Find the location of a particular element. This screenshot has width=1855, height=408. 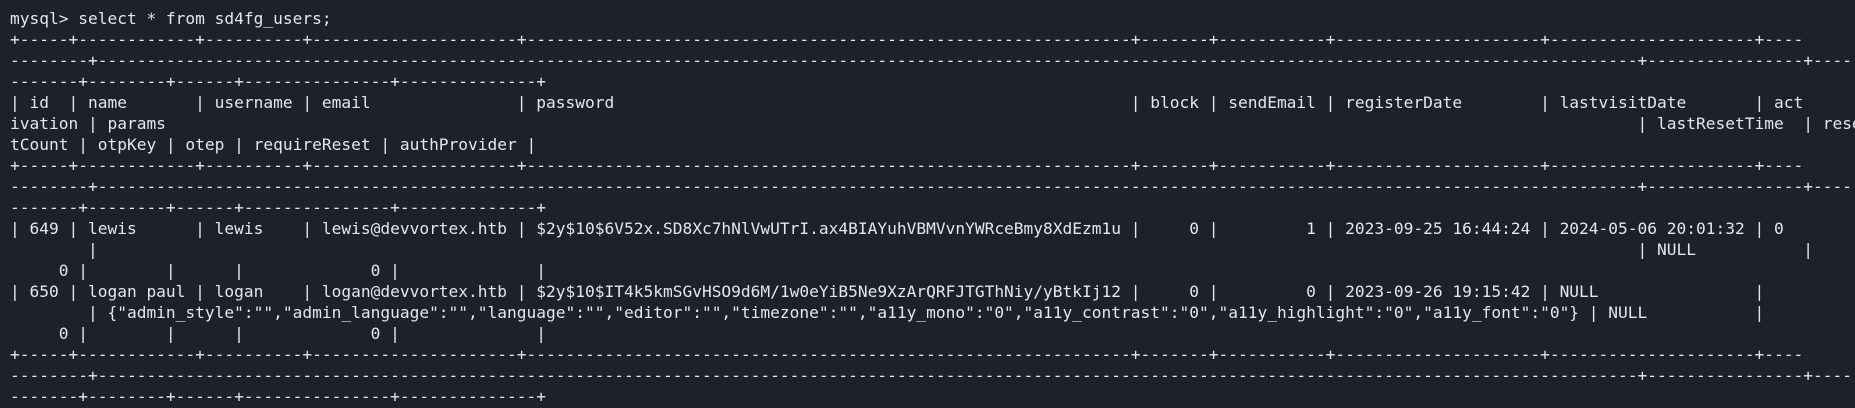

table-row-line: | | NULL | is located at coordinates (911, 249).